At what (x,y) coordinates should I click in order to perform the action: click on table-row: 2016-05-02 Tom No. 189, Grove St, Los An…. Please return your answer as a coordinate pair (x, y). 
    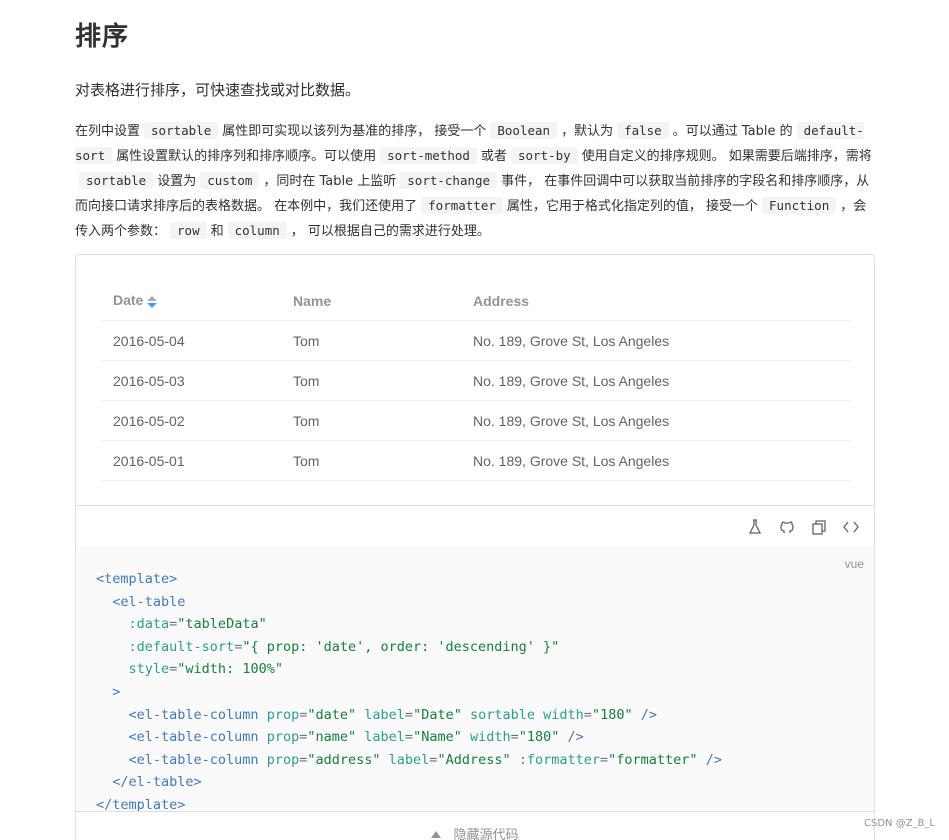
    Looking at the image, I should click on (476, 421).